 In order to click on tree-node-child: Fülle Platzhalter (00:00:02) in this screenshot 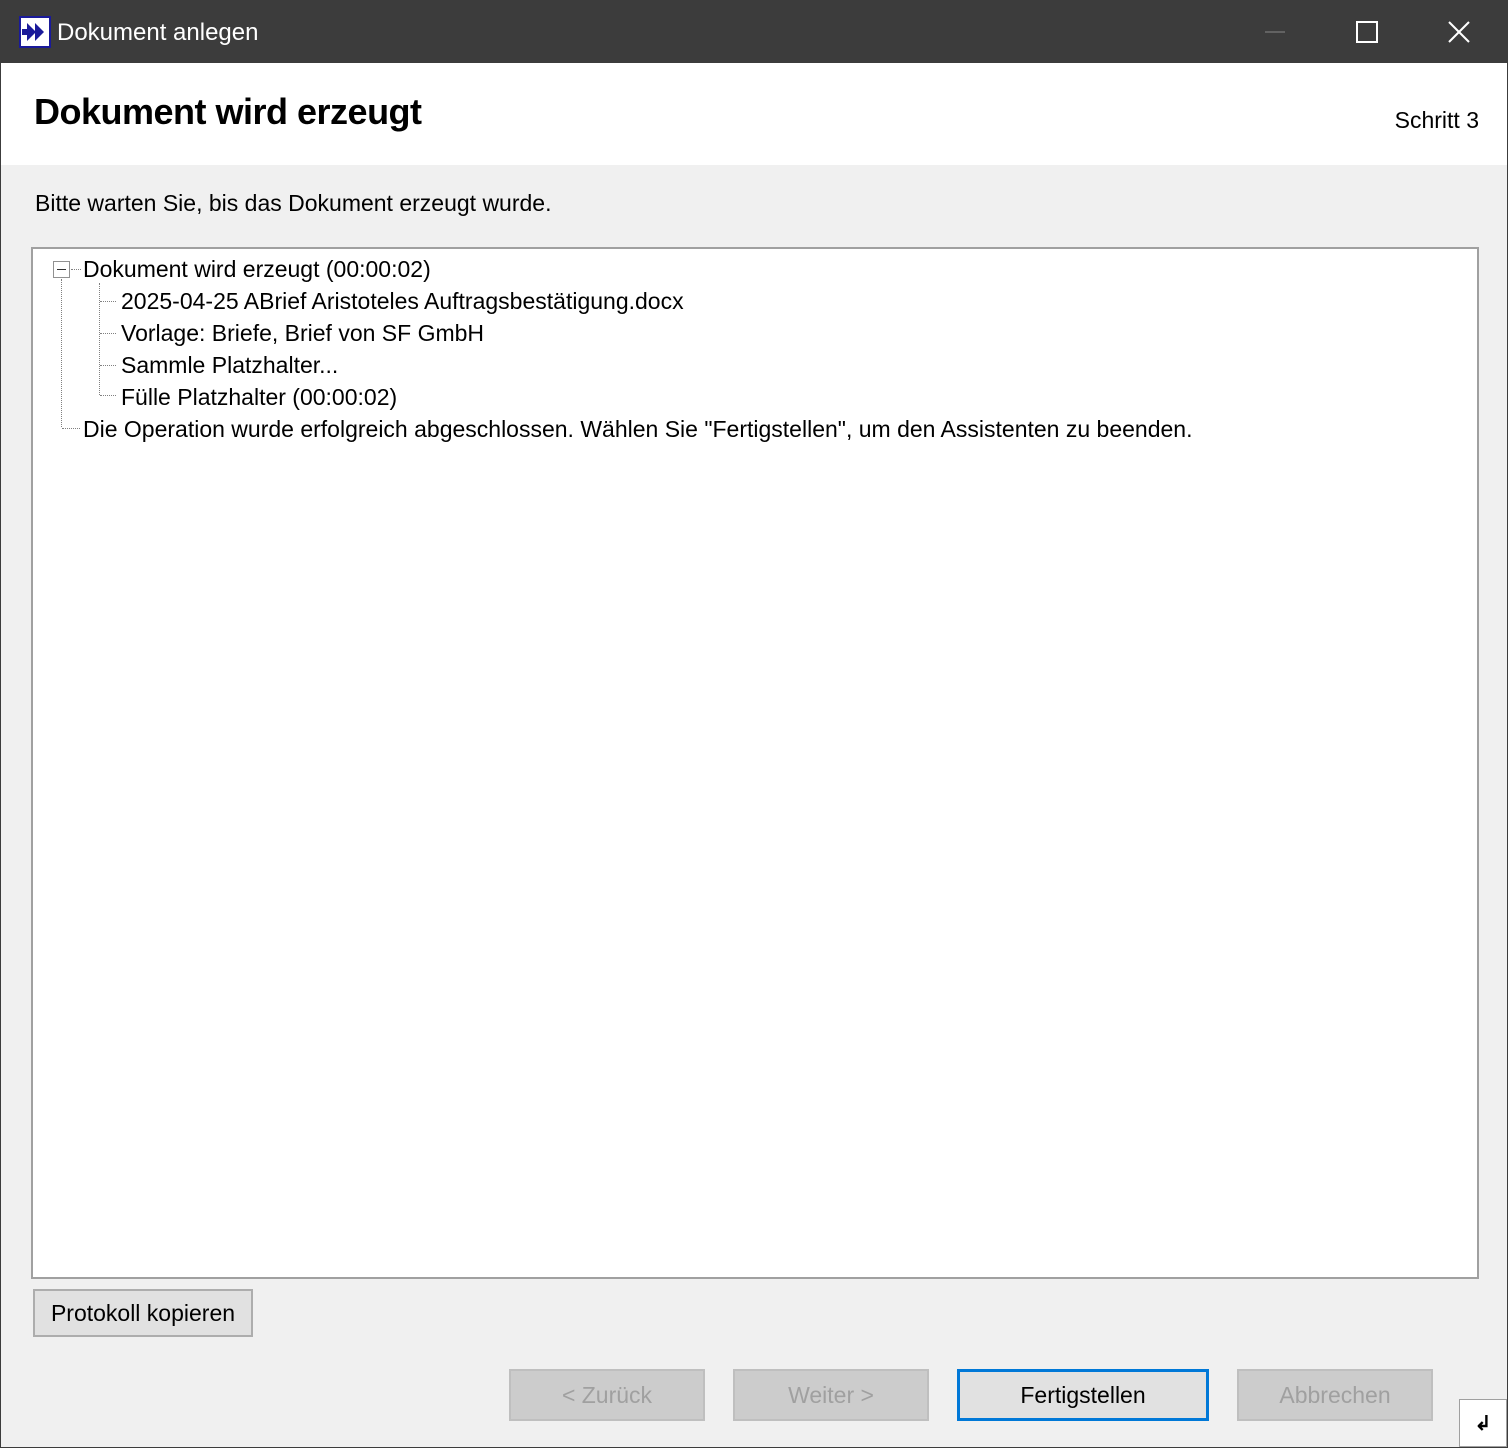, I will do `click(259, 397)`.